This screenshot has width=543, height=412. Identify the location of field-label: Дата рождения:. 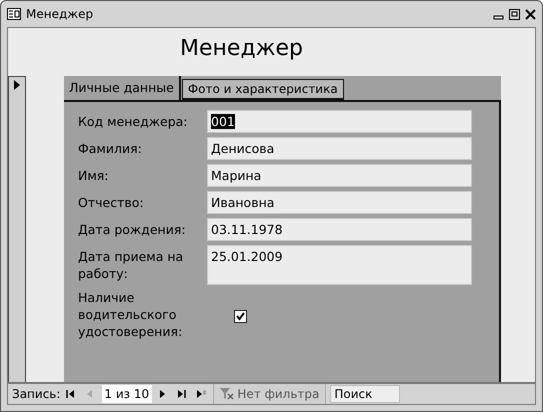
(132, 229).